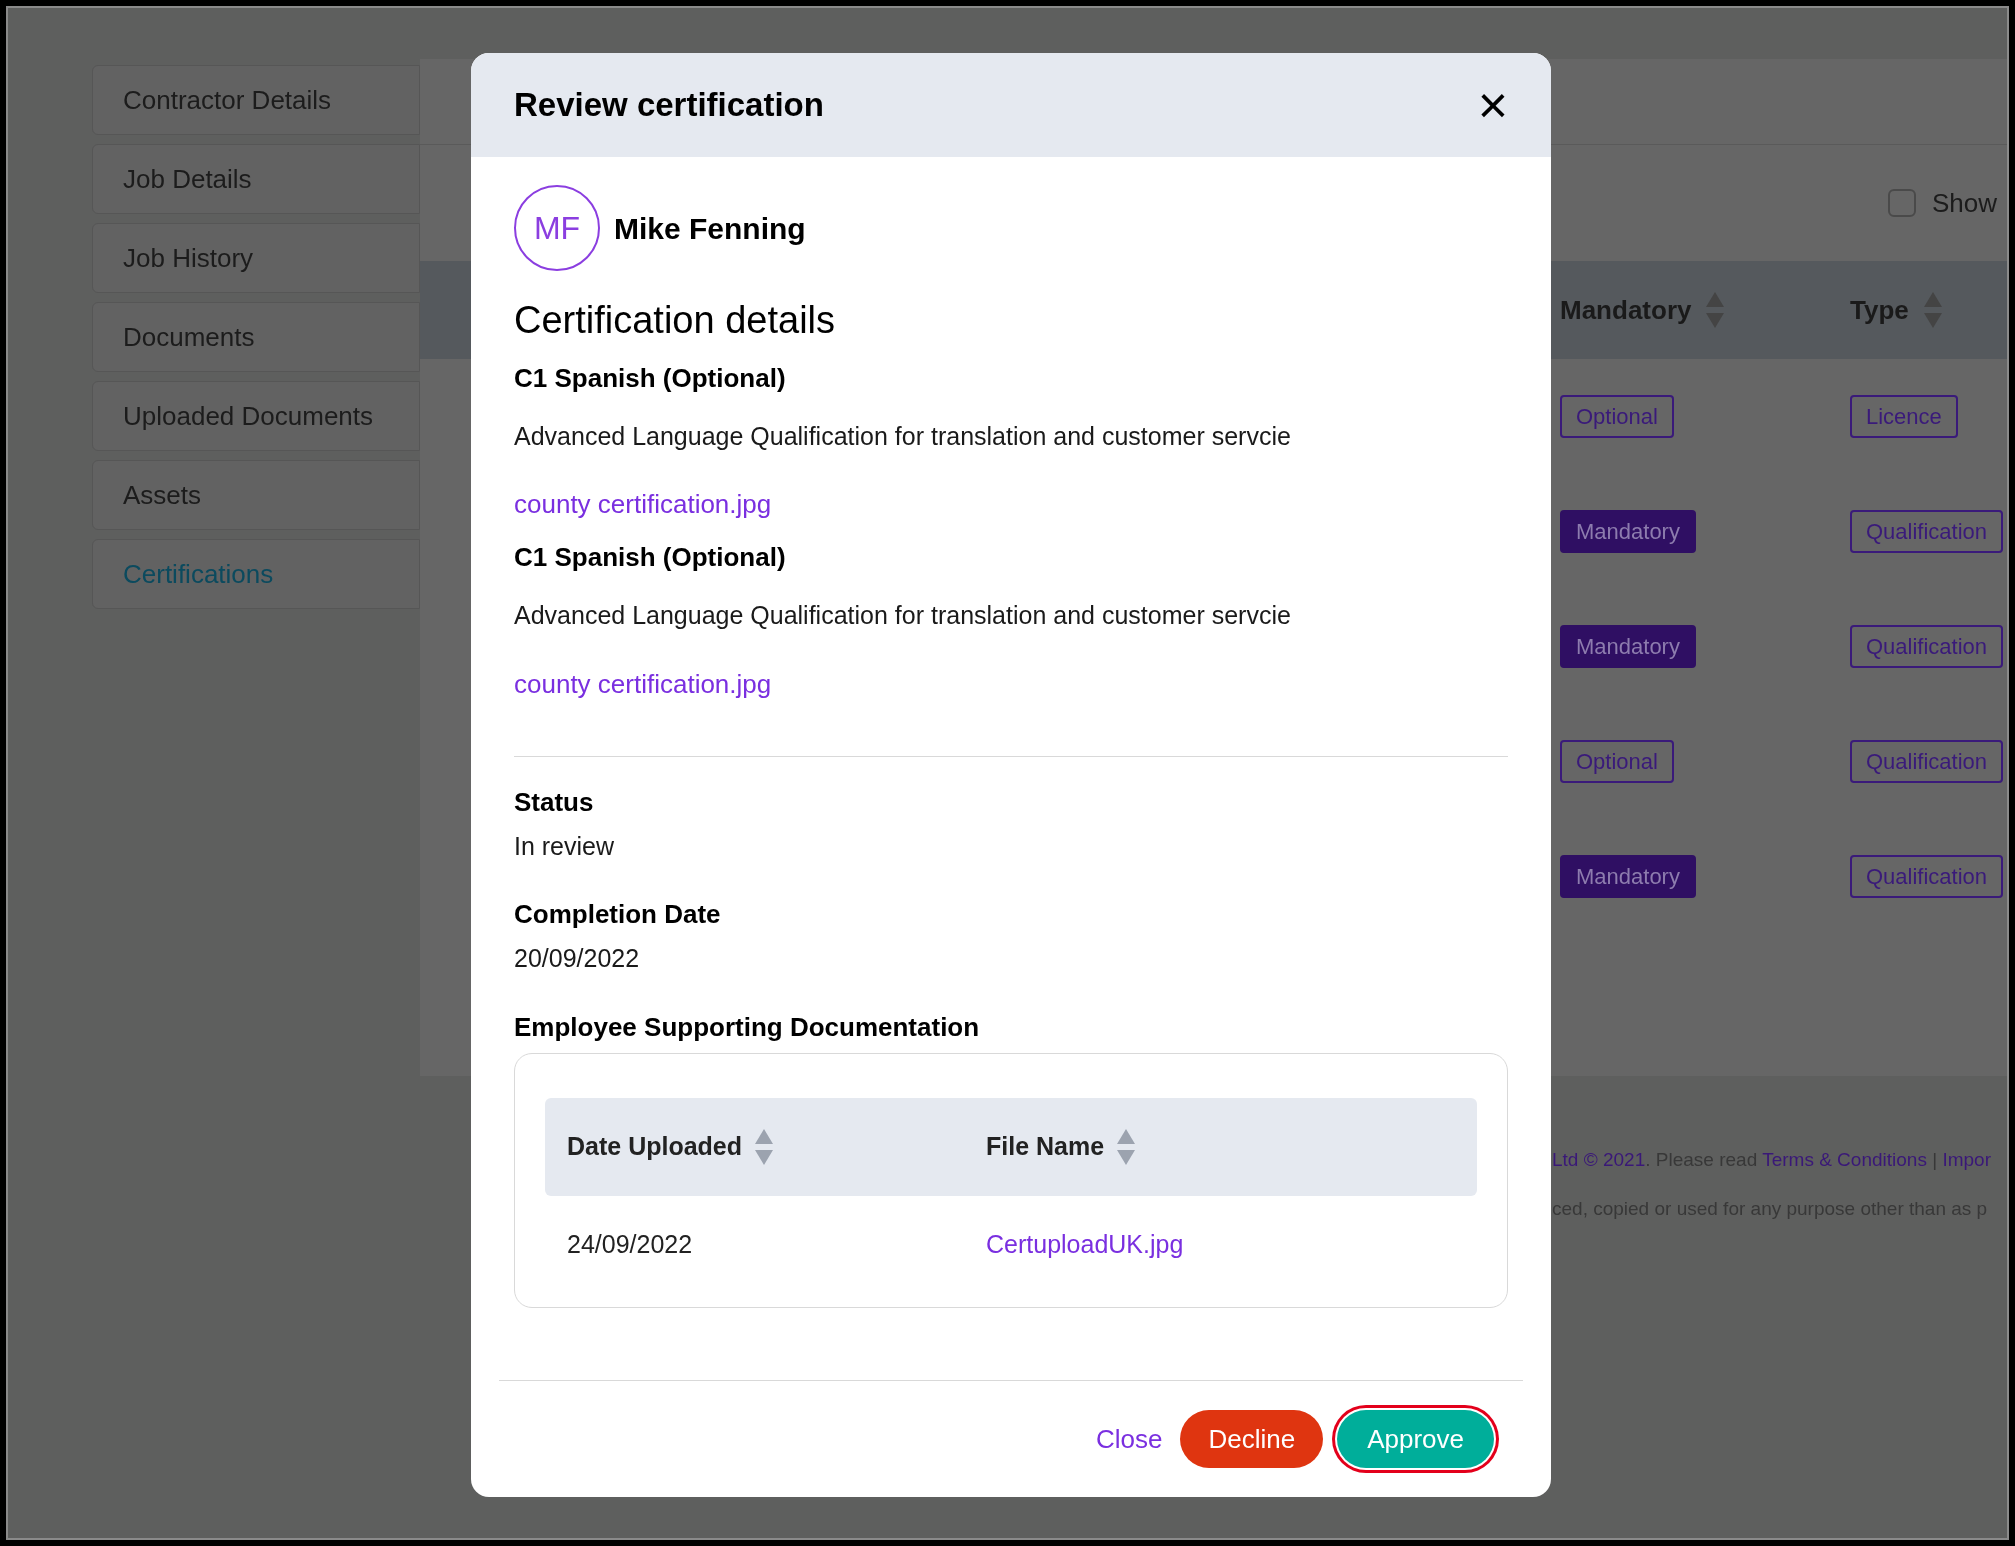 The height and width of the screenshot is (1546, 2015). What do you see at coordinates (256, 258) in the screenshot?
I see `sidebar-item: Job History` at bounding box center [256, 258].